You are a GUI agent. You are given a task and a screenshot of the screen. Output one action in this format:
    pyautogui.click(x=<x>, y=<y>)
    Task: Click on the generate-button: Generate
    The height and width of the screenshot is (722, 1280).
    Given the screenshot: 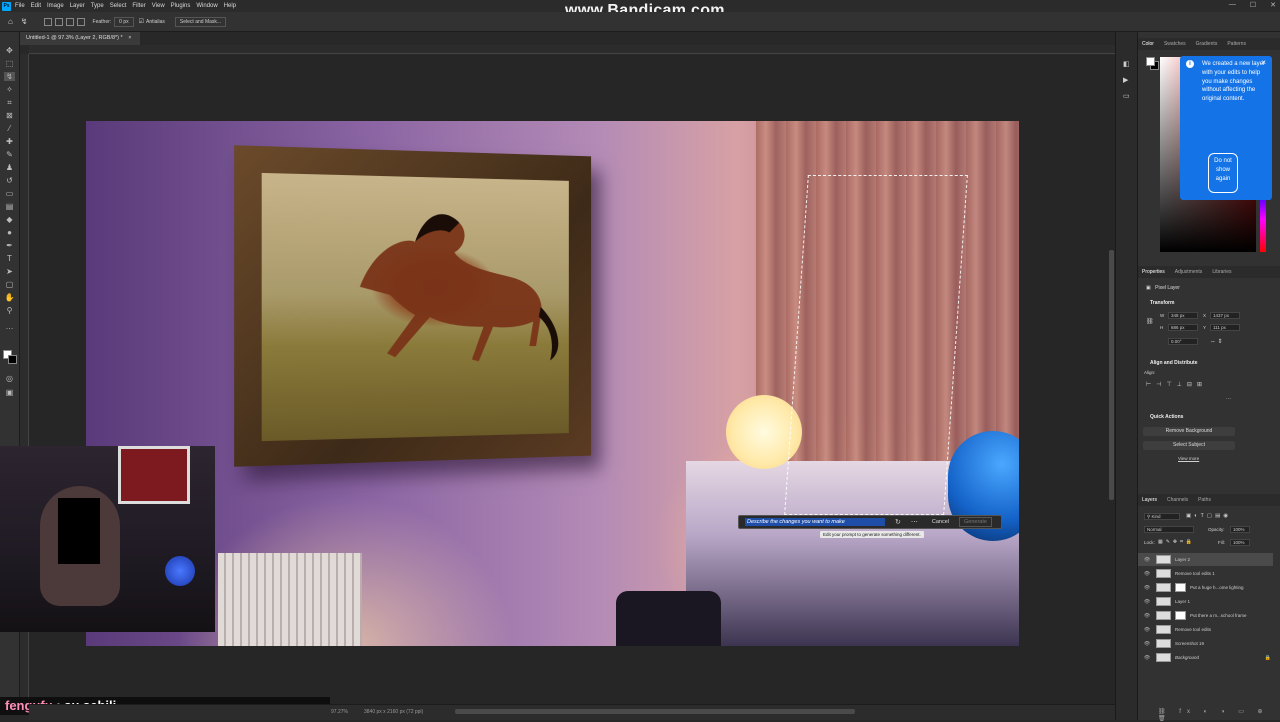 What is the action you would take?
    pyautogui.click(x=975, y=522)
    